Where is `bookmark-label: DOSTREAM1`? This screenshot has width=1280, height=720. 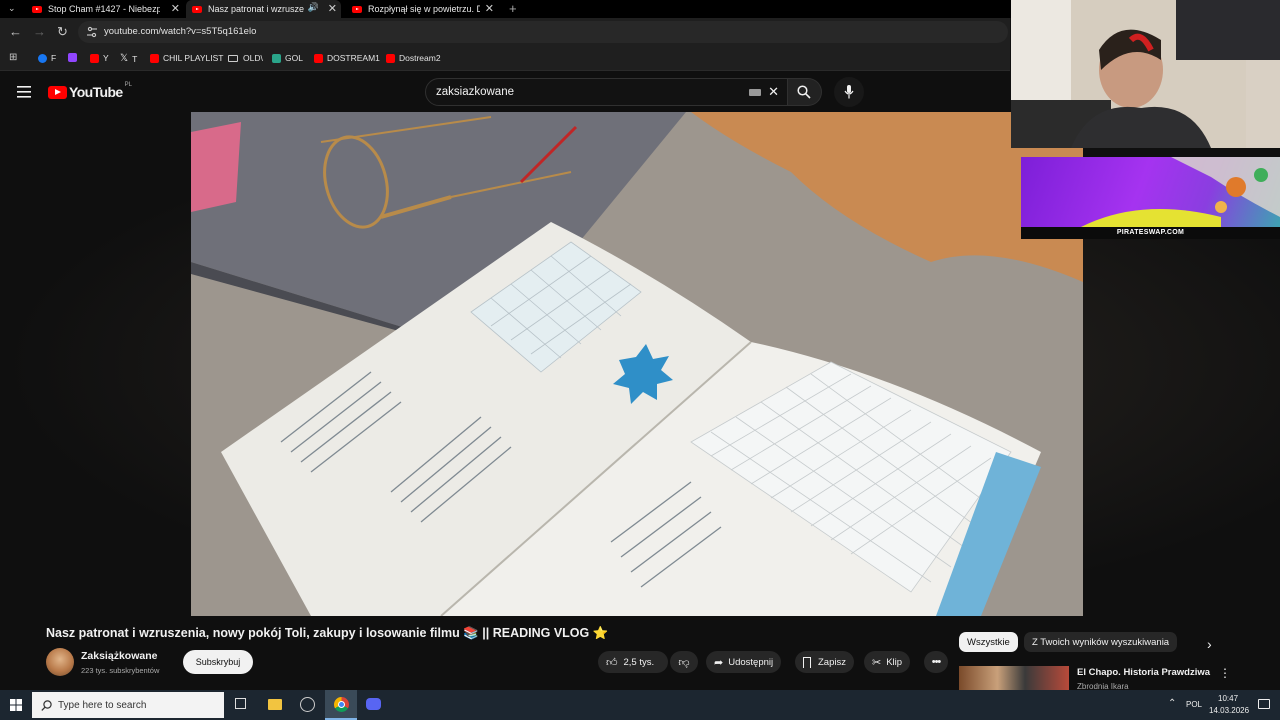
bookmark-label: DOSTREAM1 is located at coordinates (353, 58).